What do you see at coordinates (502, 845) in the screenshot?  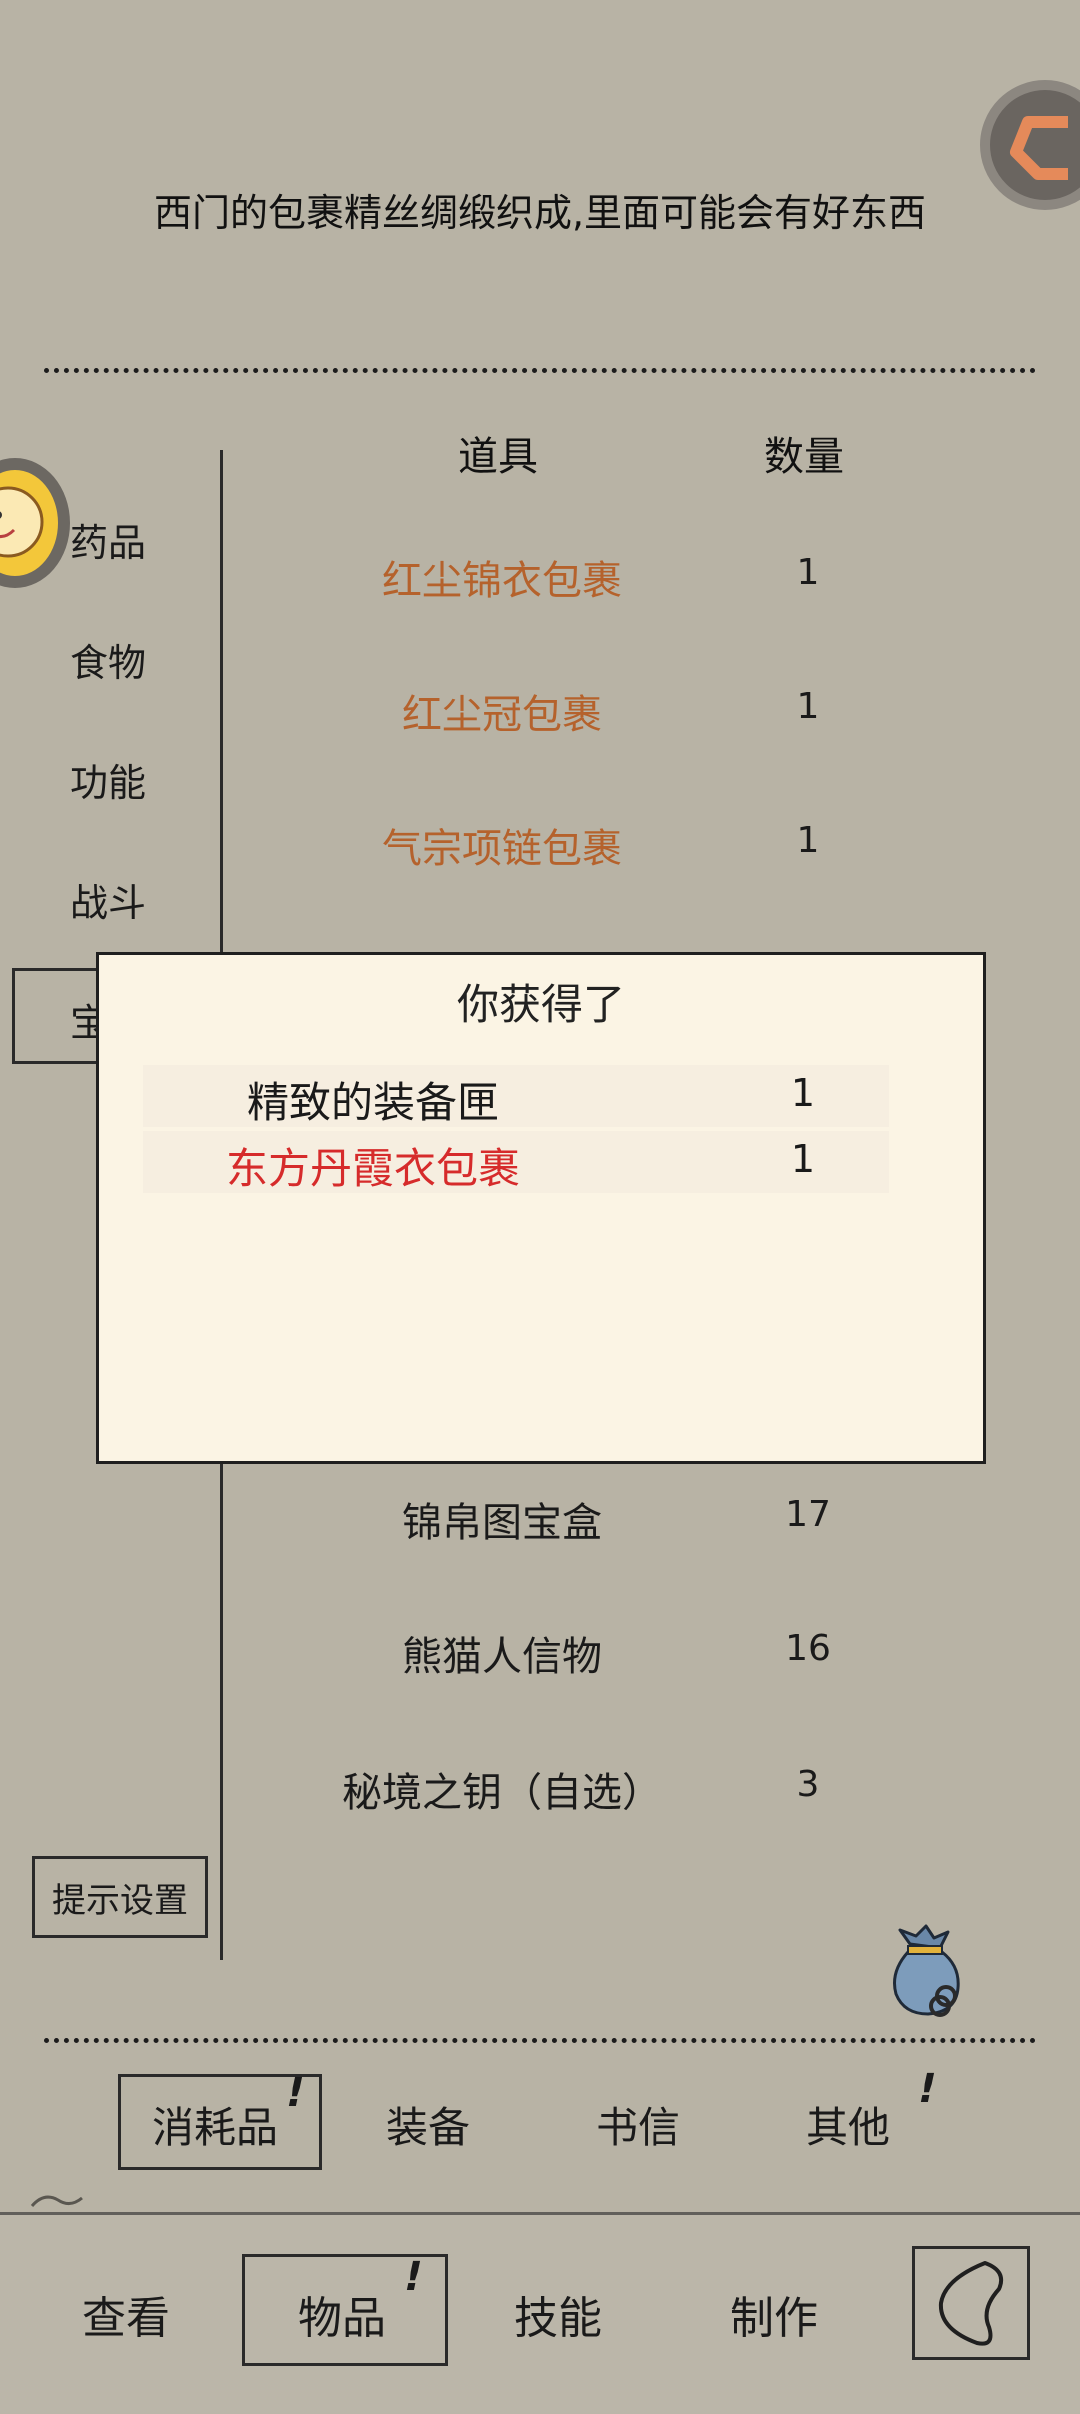 I see `table-row-name: 气宗项链包裹` at bounding box center [502, 845].